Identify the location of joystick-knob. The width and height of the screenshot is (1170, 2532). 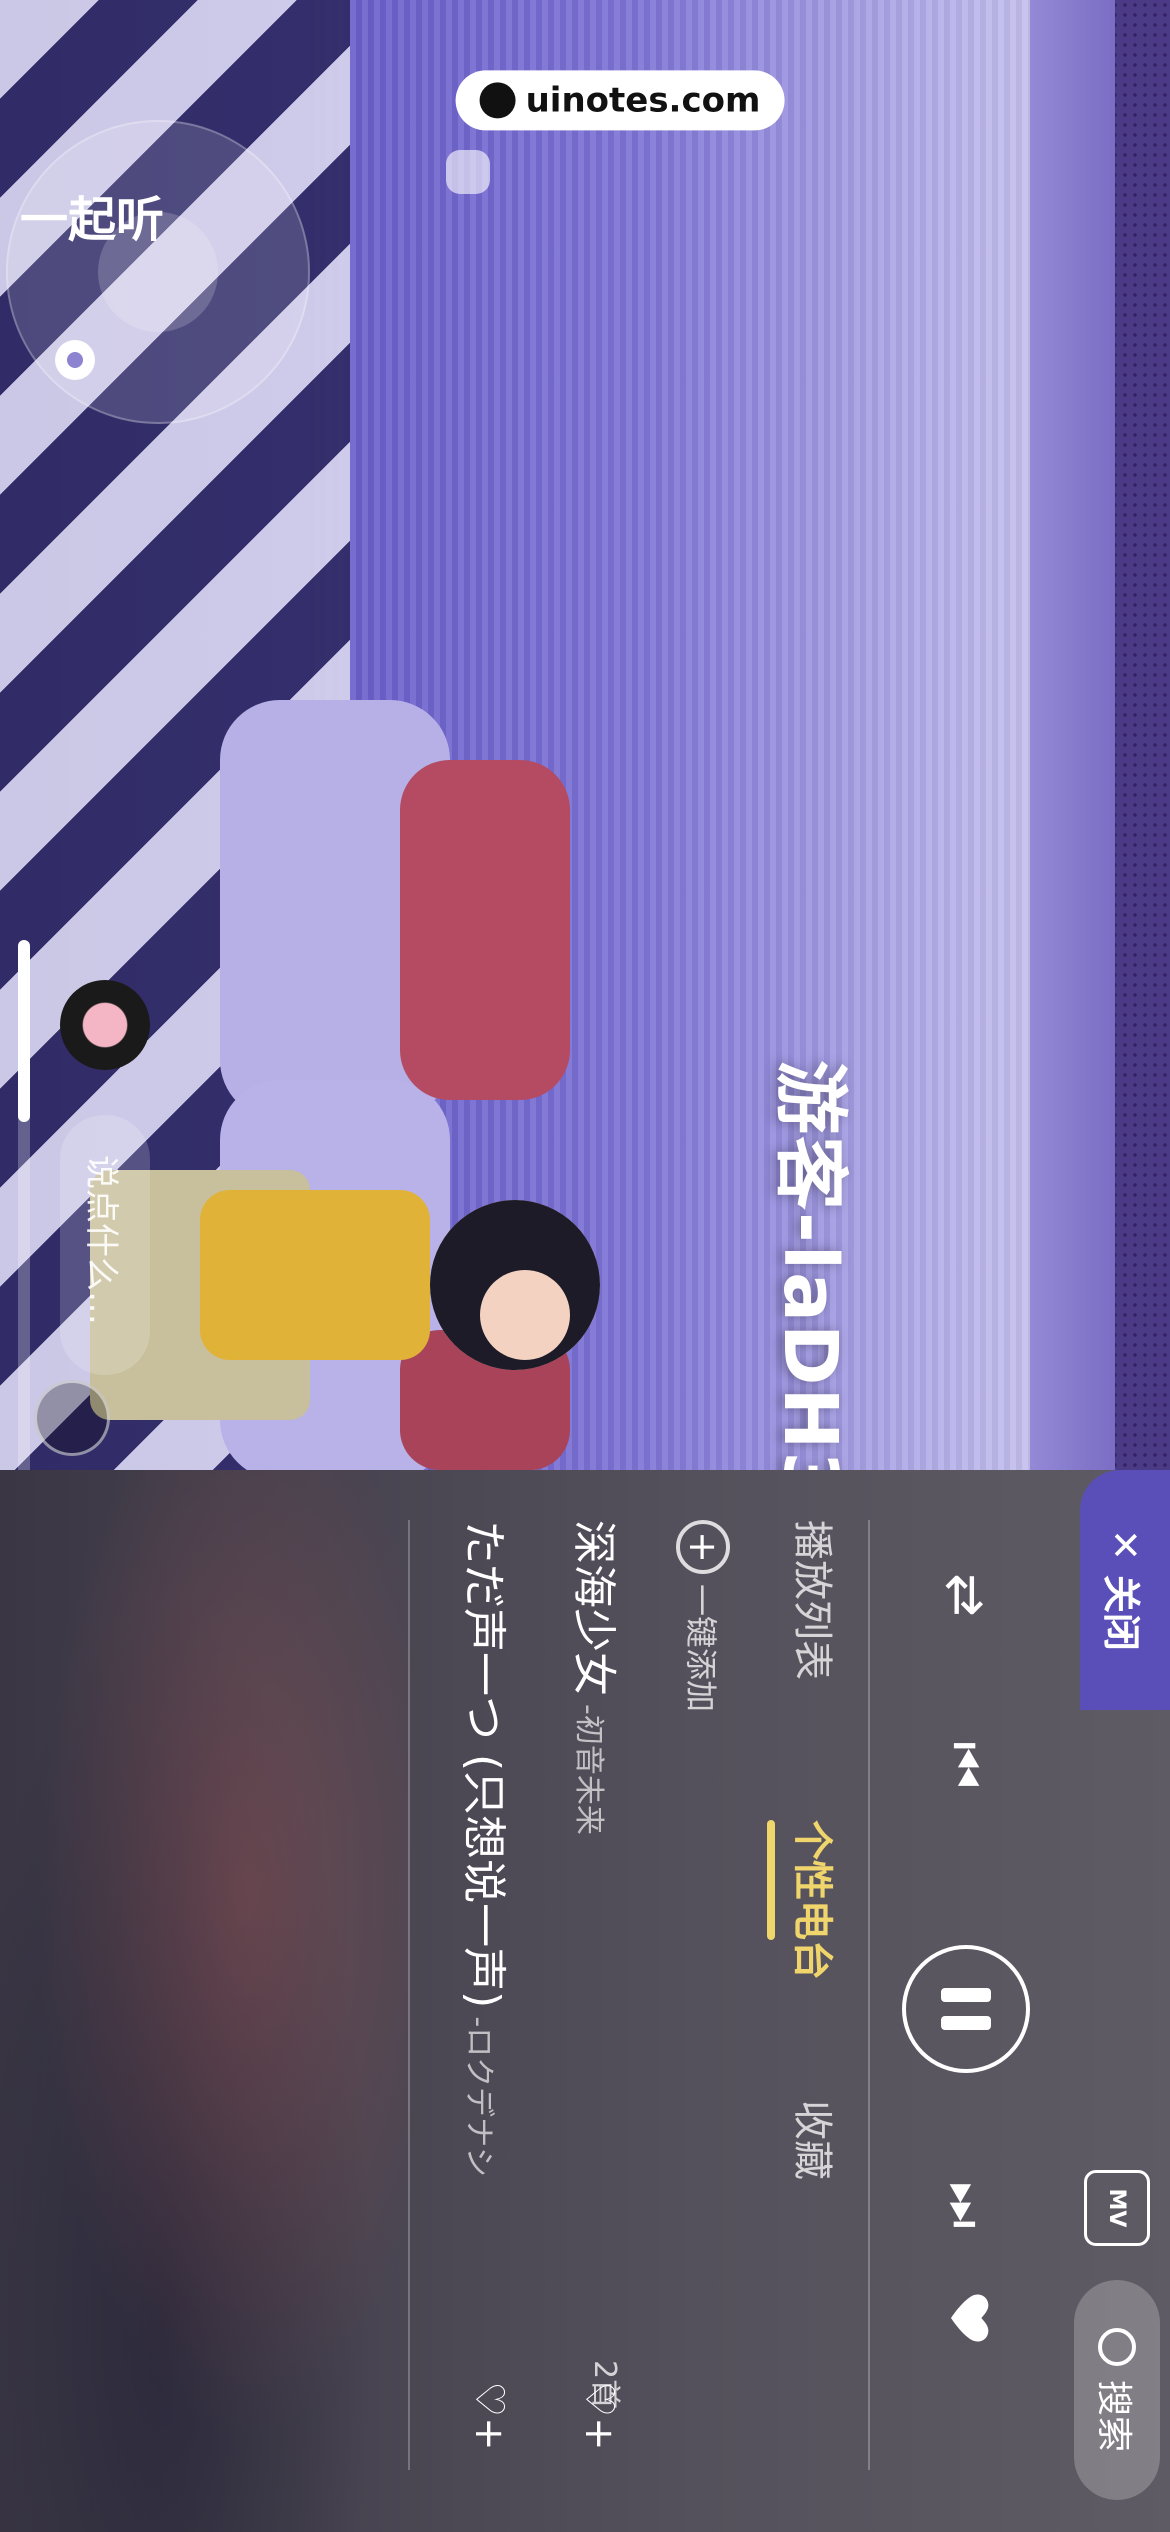
(158, 272).